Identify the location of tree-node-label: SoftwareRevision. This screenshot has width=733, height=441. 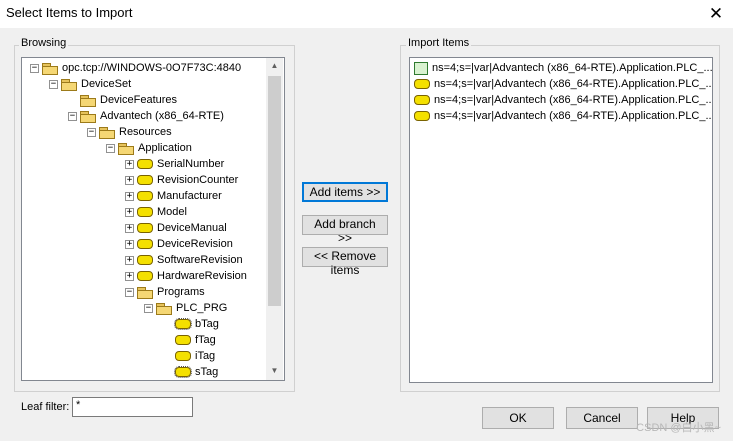
(200, 260).